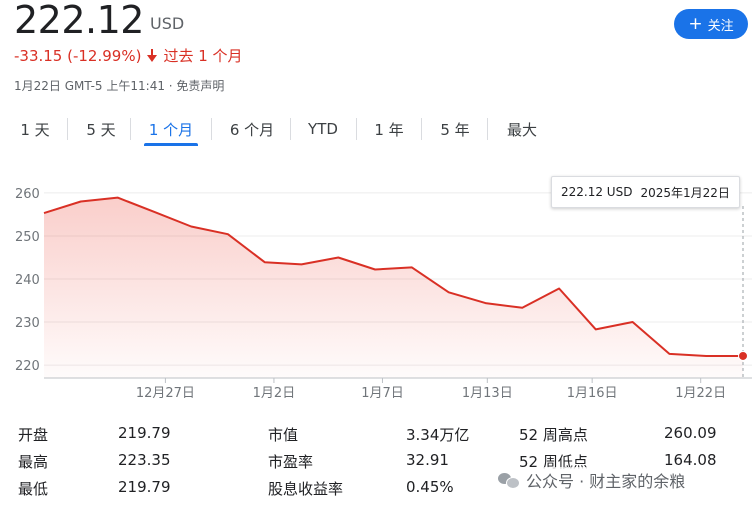  Describe the element at coordinates (695, 23) in the screenshot. I see `plus-icon: +` at that location.